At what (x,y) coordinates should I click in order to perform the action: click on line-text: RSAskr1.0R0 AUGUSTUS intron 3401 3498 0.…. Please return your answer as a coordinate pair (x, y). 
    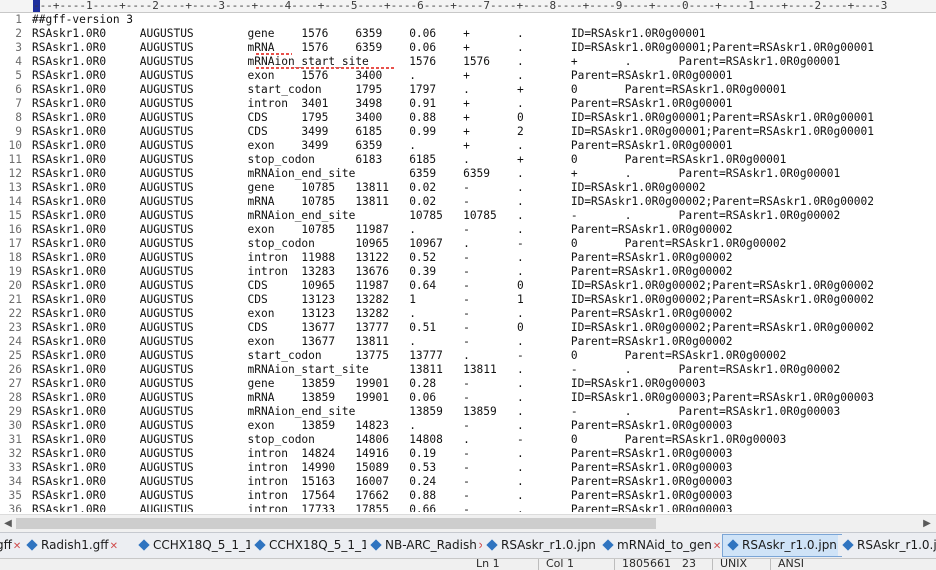
    Looking at the image, I should click on (382, 103).